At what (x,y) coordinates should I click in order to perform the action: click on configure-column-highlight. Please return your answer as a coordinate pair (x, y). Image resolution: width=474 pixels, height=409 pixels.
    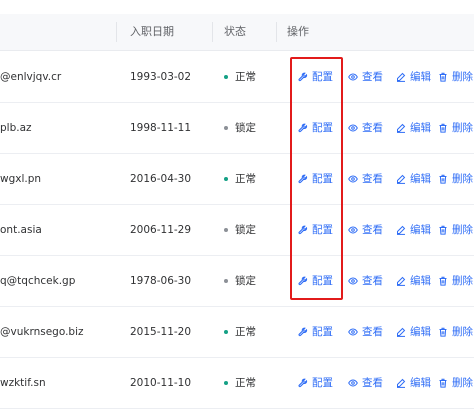
    Looking at the image, I should click on (316, 178).